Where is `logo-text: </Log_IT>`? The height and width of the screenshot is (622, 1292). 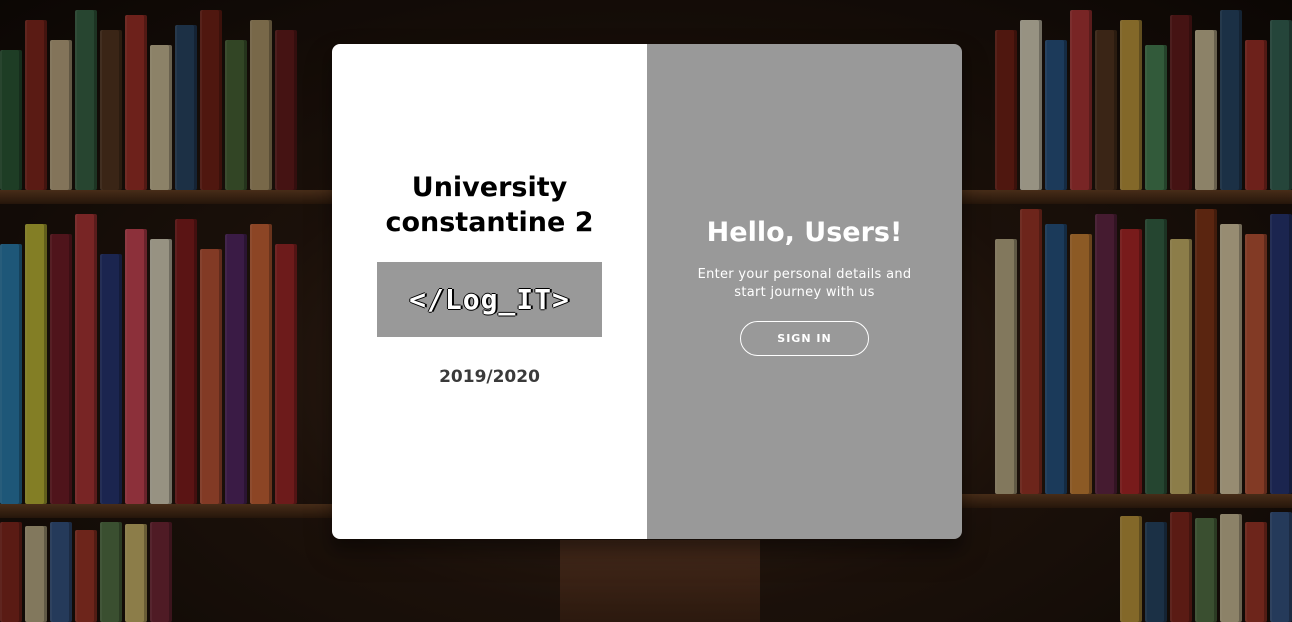 logo-text: </Log_IT> is located at coordinates (489, 299).